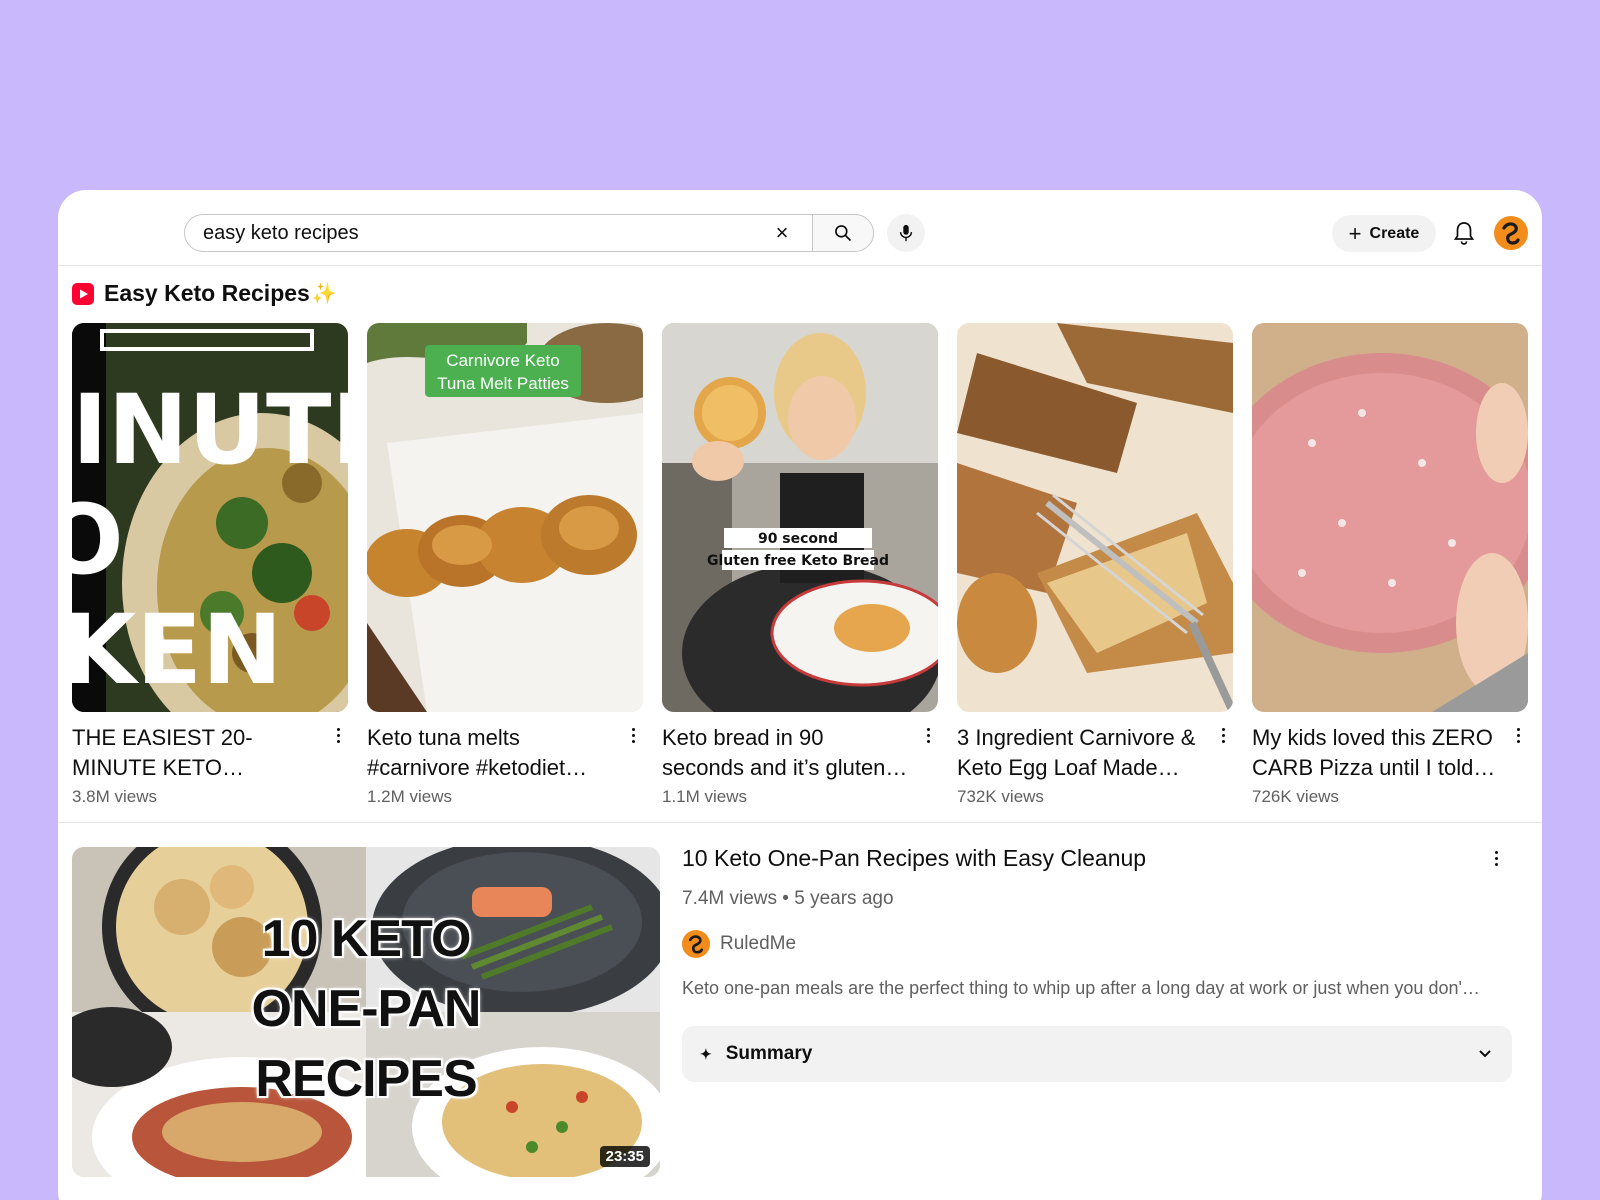 This screenshot has height=1200, width=1600. What do you see at coordinates (410, 796) in the screenshot?
I see `short-views: 1.2M views` at bounding box center [410, 796].